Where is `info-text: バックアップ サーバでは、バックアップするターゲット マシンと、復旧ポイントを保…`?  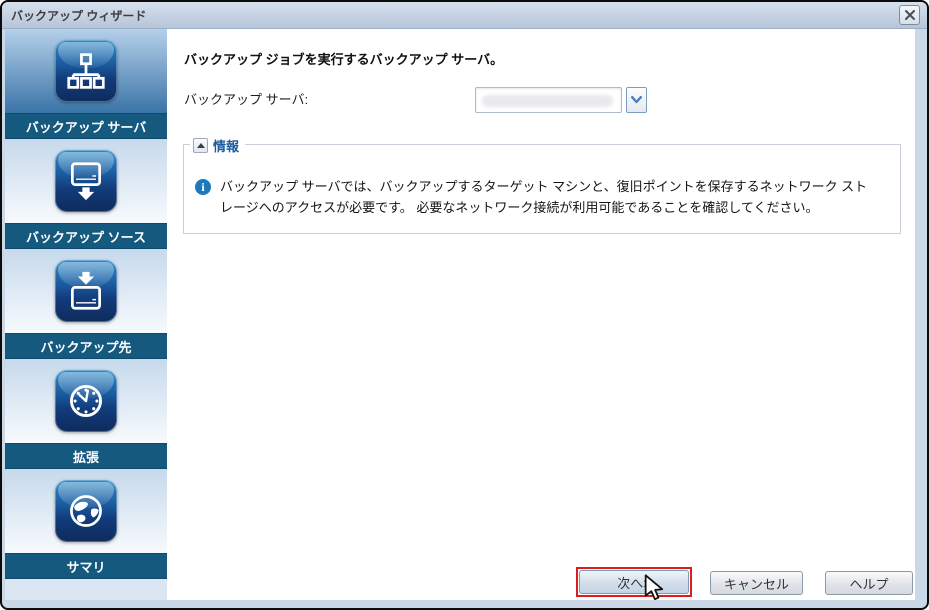
info-text: バックアップ サーバでは、バックアップするターゲット マシンと、復旧ポイントを保… is located at coordinates (544, 197).